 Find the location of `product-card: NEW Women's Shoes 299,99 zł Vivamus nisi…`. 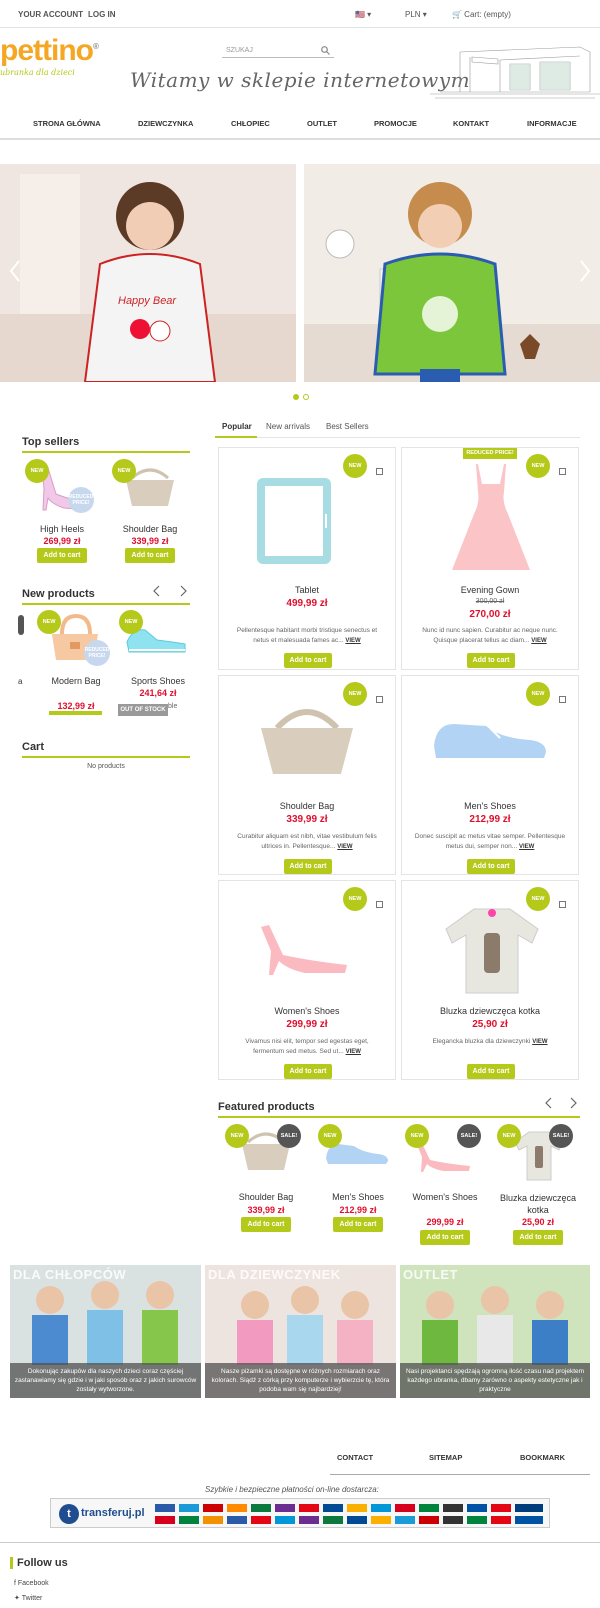

product-card: NEW Women's Shoes 299,99 zł Vivamus nisi… is located at coordinates (307, 980).